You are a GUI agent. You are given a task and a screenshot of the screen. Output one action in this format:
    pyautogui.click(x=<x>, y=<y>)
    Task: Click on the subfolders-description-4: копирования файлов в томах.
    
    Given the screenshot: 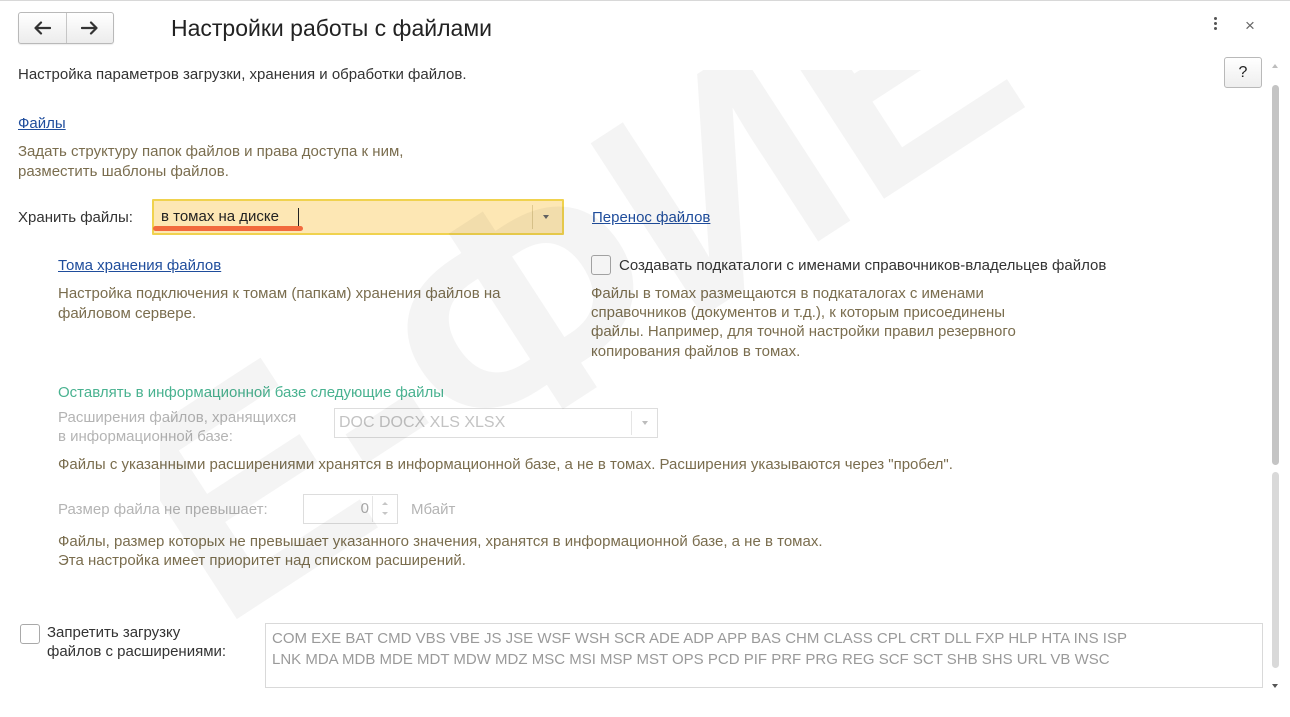 What is the action you would take?
    pyautogui.click(x=696, y=351)
    